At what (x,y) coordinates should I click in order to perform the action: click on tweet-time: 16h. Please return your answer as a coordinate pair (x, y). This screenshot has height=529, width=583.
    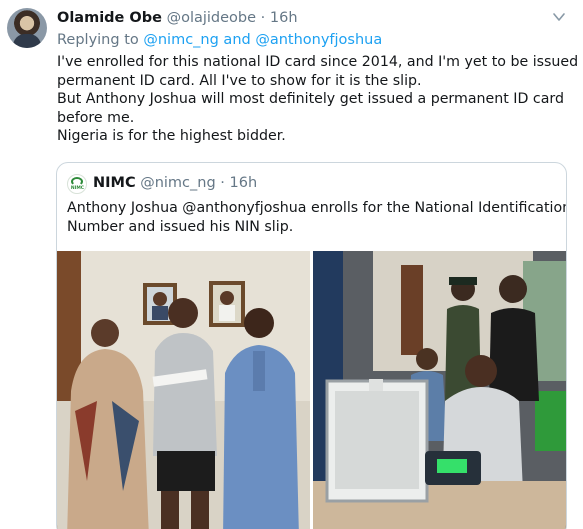
    Looking at the image, I should click on (284, 18).